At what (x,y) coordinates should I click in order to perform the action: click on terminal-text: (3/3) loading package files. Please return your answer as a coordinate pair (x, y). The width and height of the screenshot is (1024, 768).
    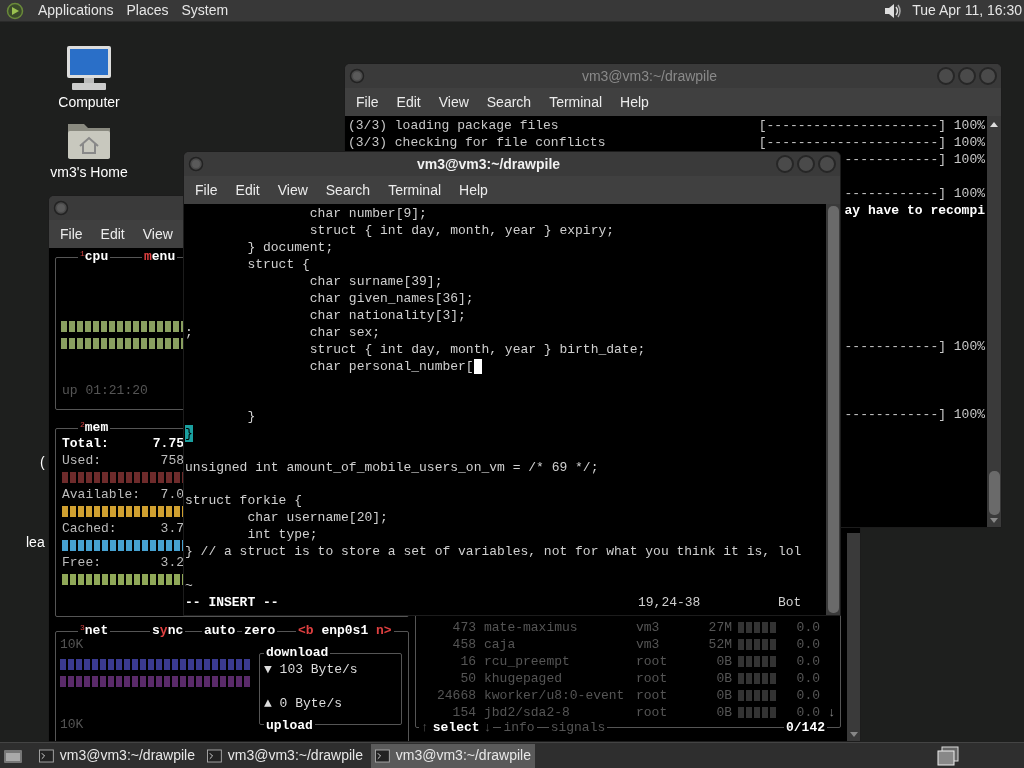
    Looking at the image, I should click on (453, 125).